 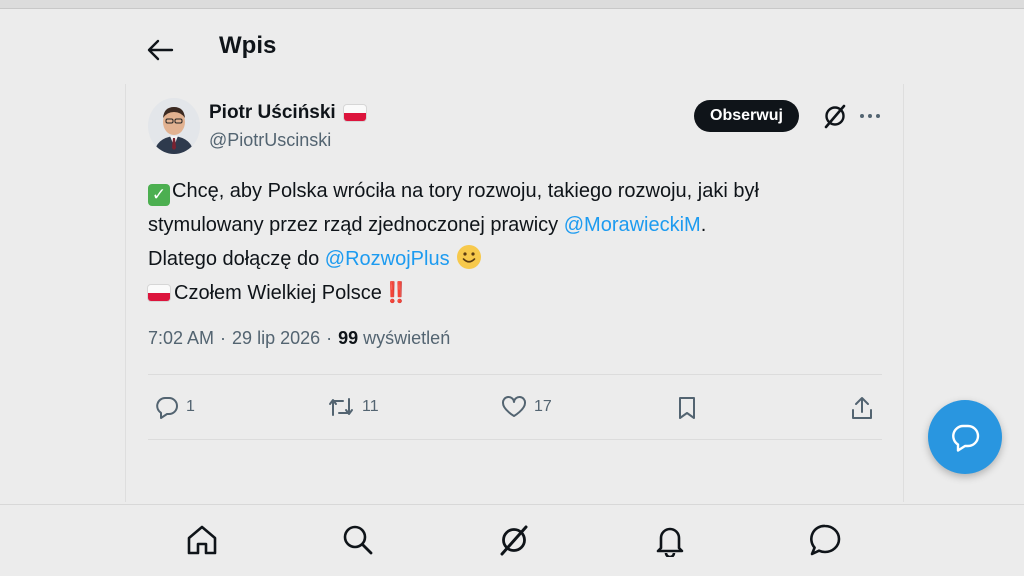 I want to click on heart-icon, so click(x=514, y=406).